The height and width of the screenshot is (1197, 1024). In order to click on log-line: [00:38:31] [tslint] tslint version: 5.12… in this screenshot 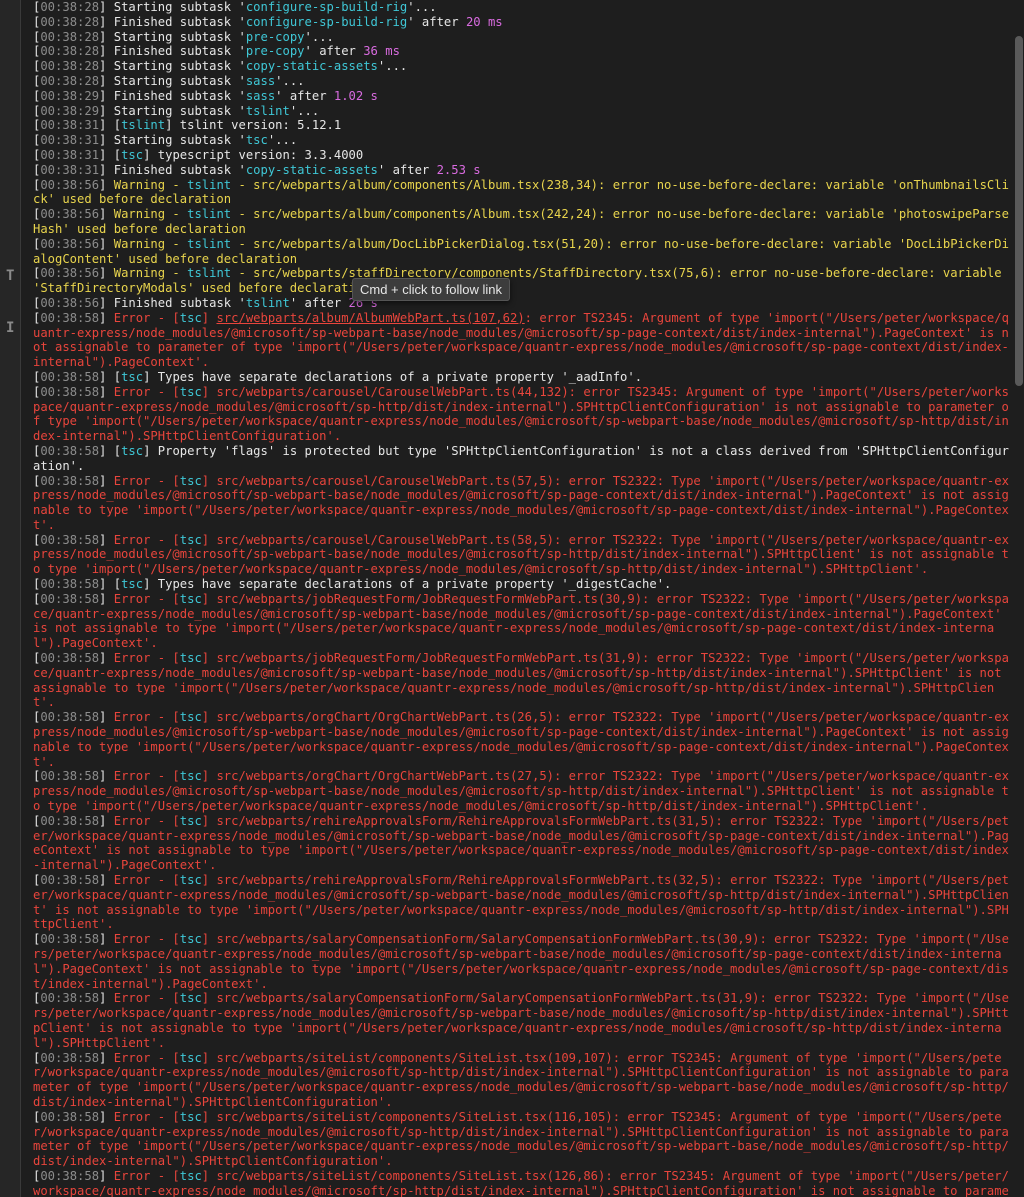, I will do `click(523, 125)`.